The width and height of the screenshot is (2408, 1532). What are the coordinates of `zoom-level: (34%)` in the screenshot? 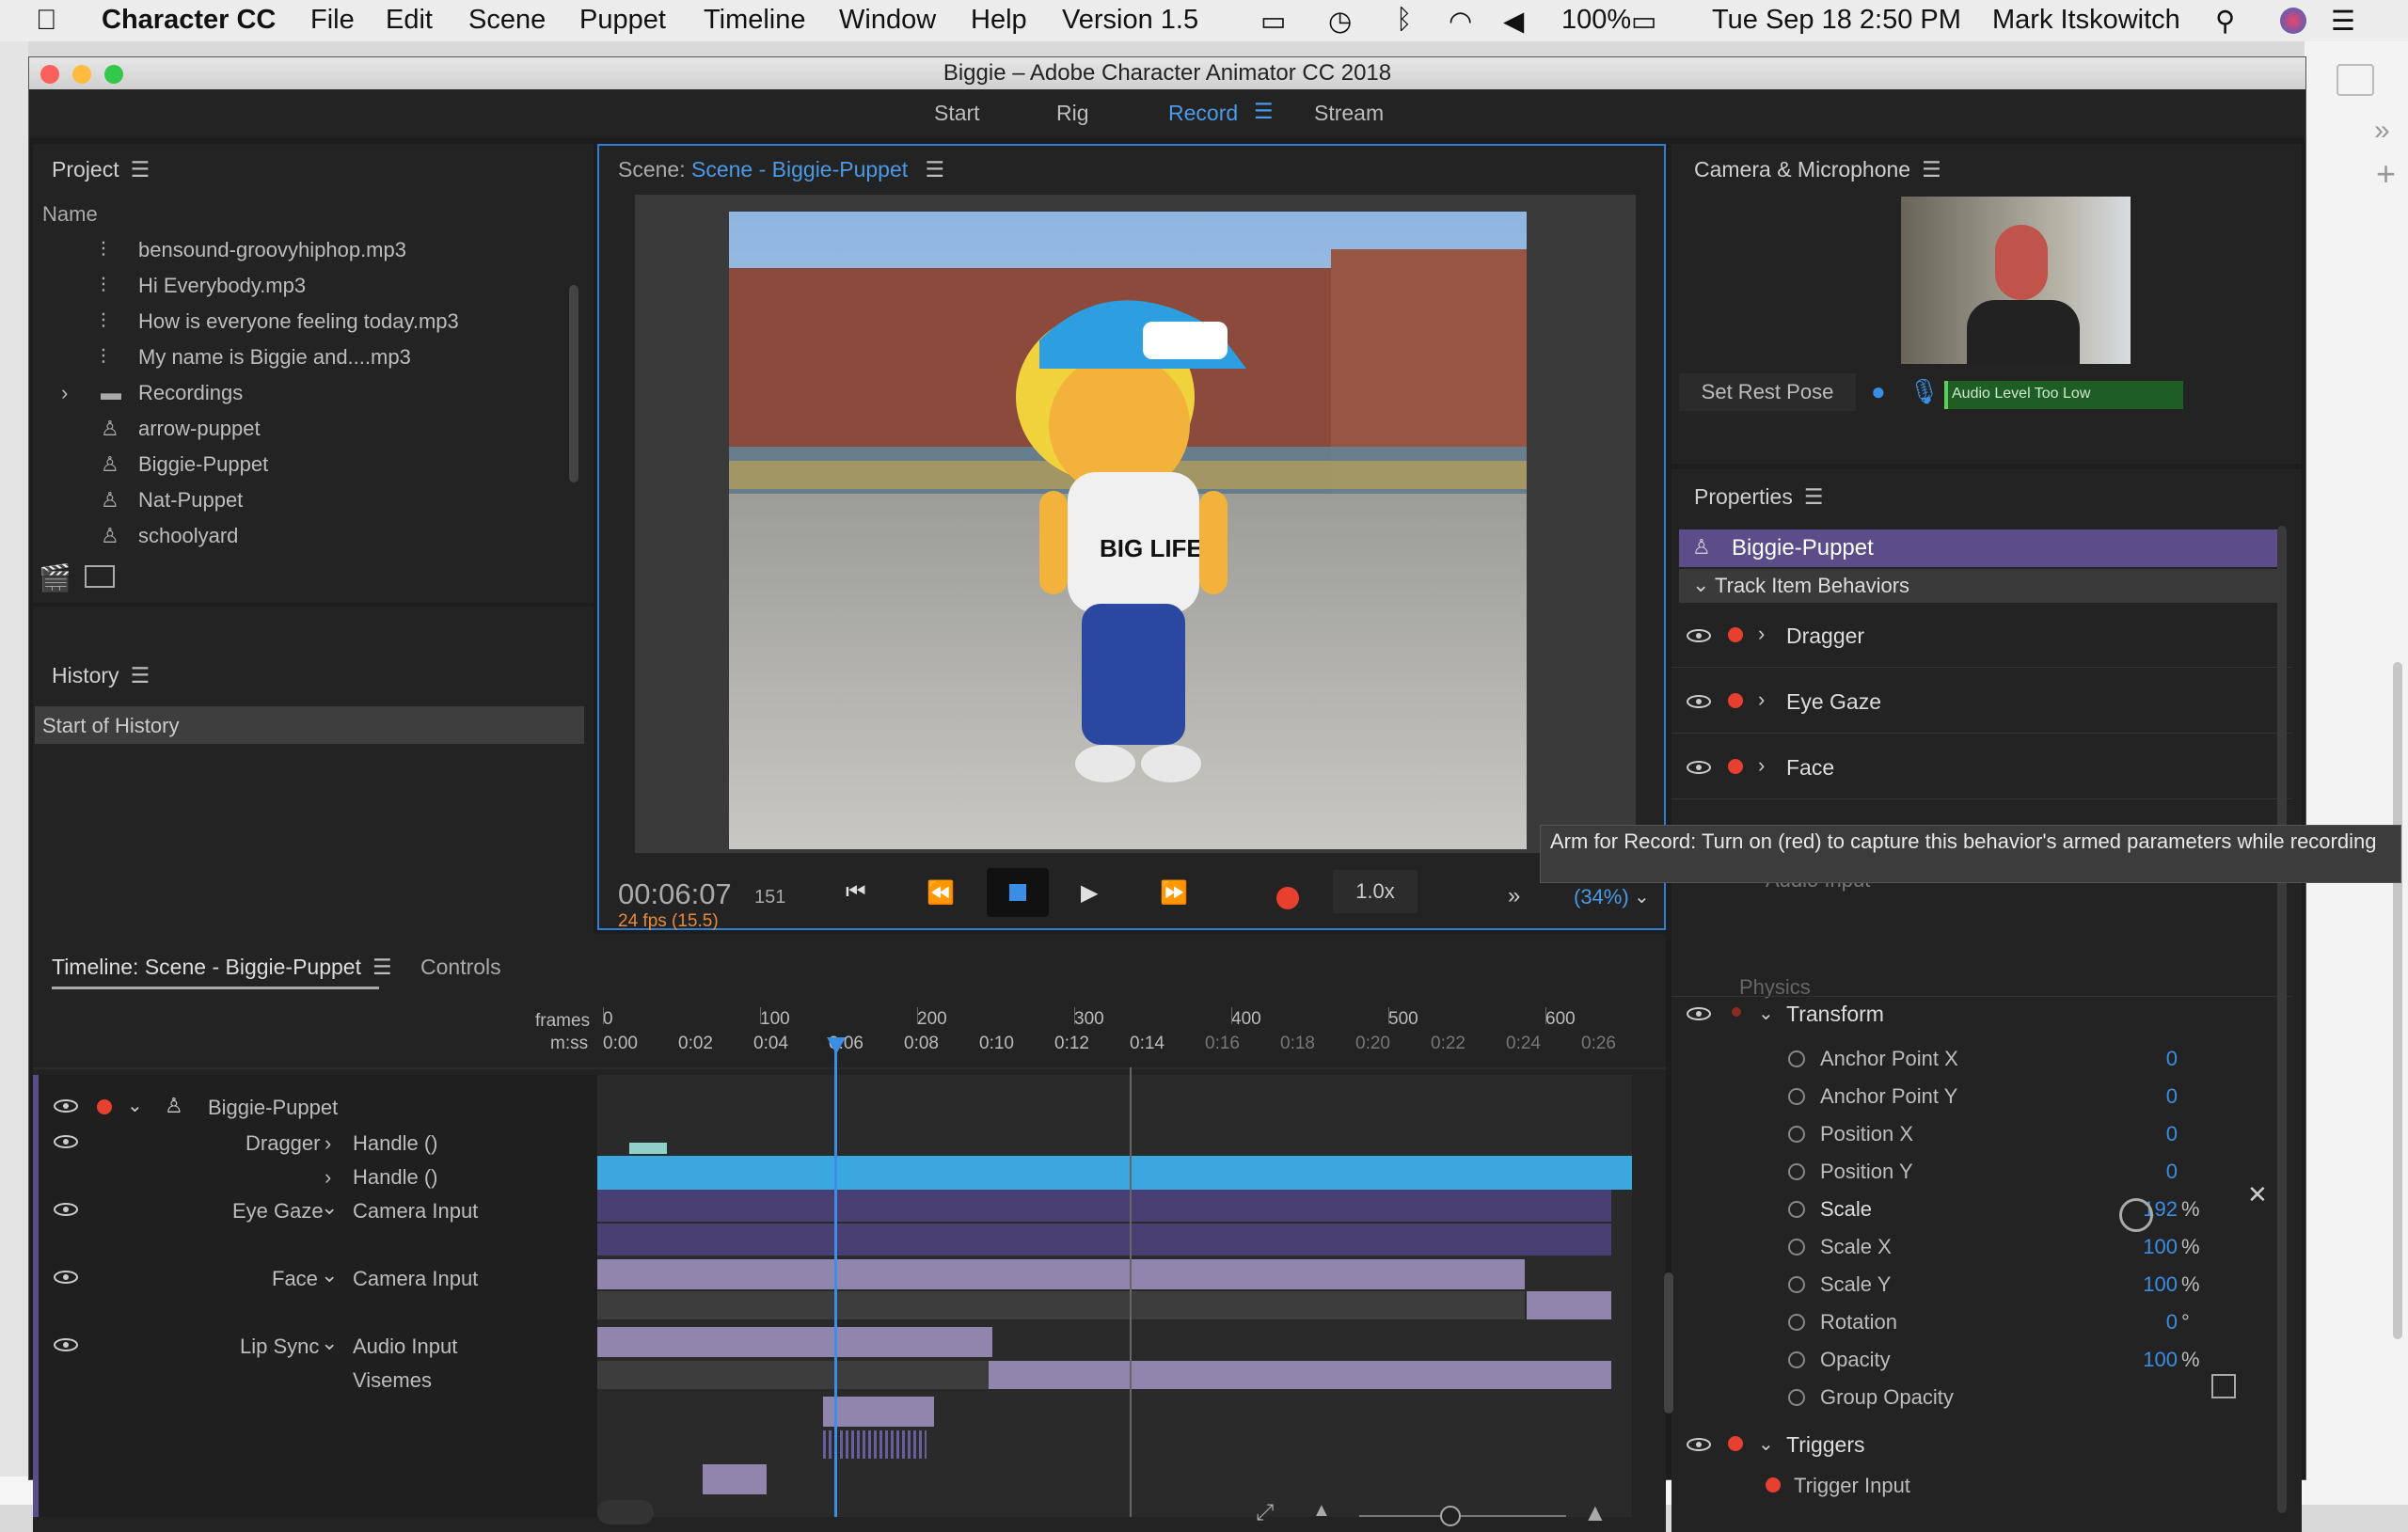 It's located at (1602, 897).